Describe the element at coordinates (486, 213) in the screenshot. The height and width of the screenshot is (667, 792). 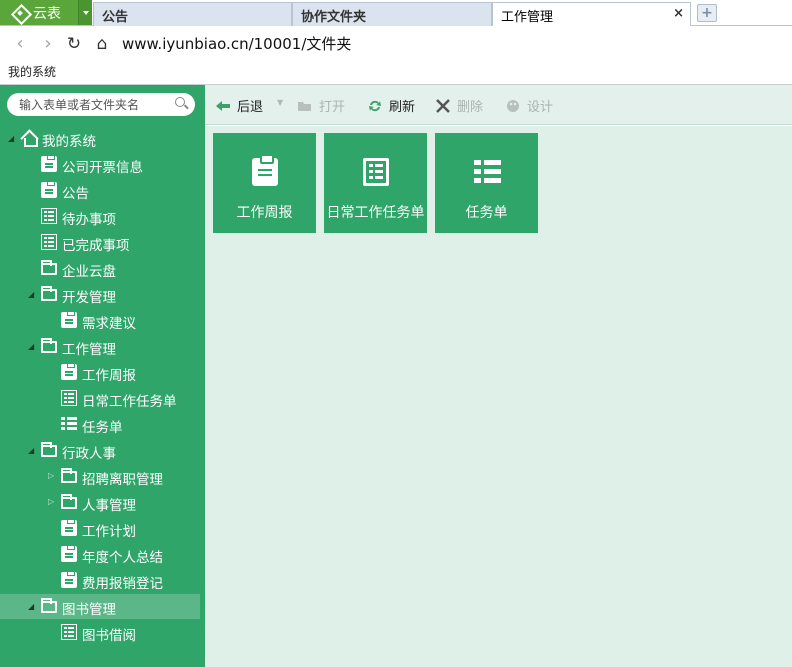
I see `card-label: 任务单` at that location.